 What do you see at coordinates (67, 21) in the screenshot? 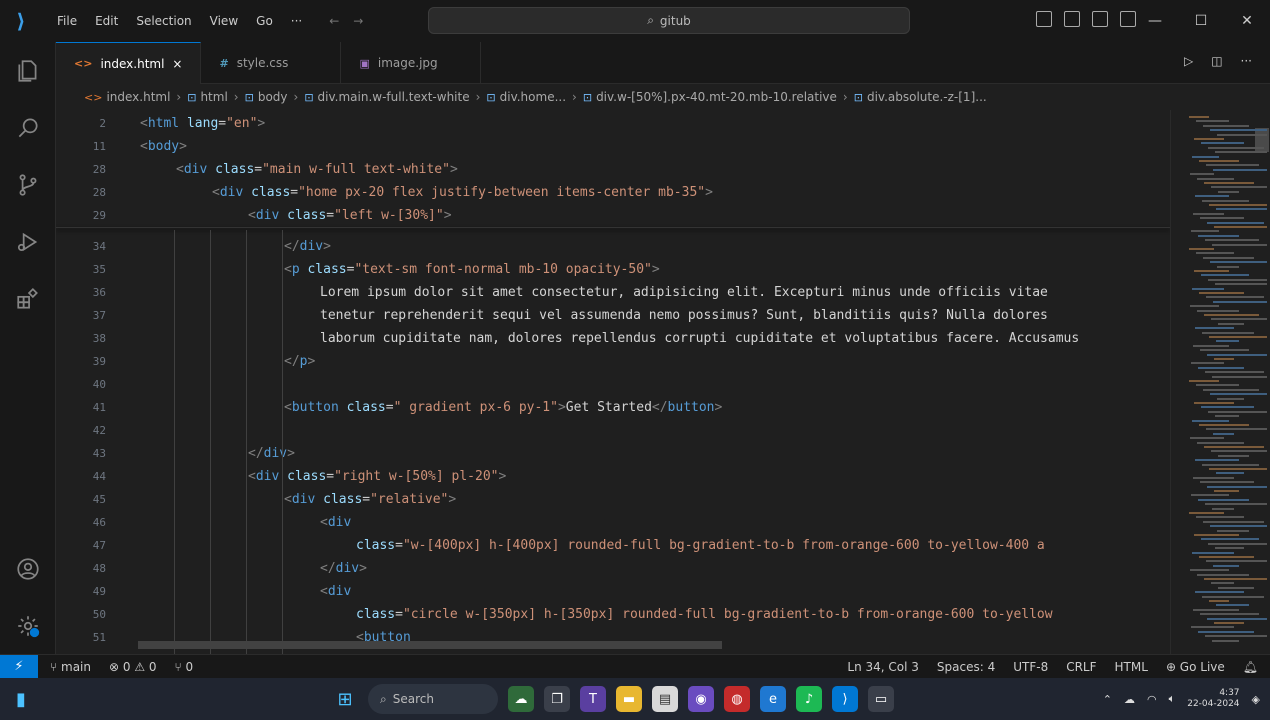
I see `menu-file: File` at bounding box center [67, 21].